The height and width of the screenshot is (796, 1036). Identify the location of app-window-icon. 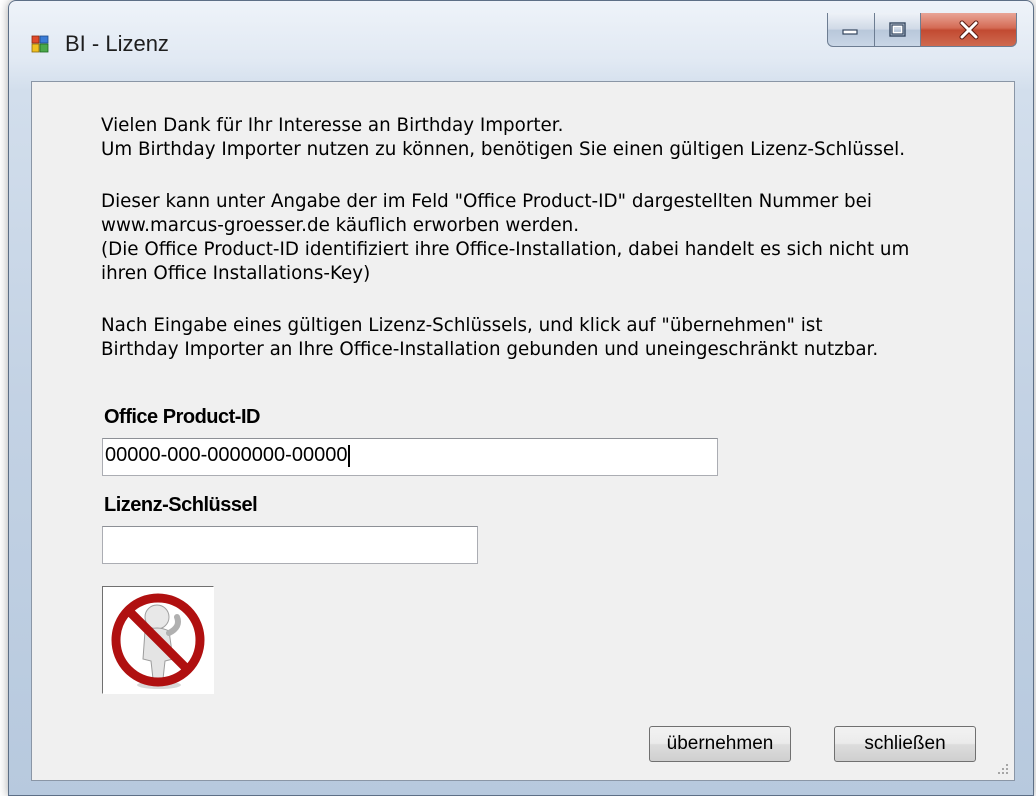
(40, 44).